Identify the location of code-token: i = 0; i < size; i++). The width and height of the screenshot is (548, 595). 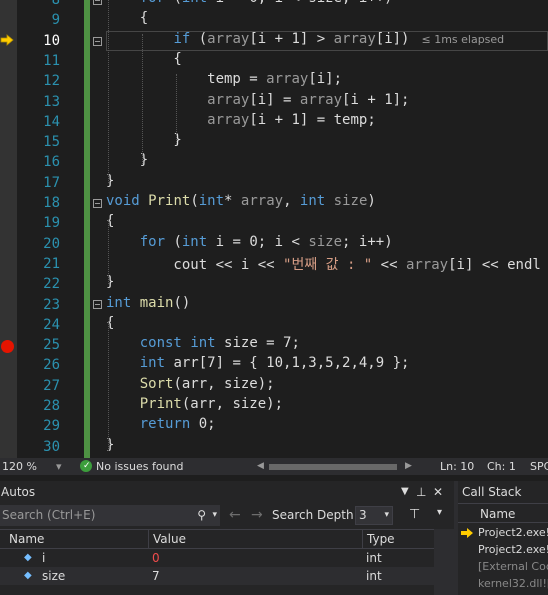
(300, 3).